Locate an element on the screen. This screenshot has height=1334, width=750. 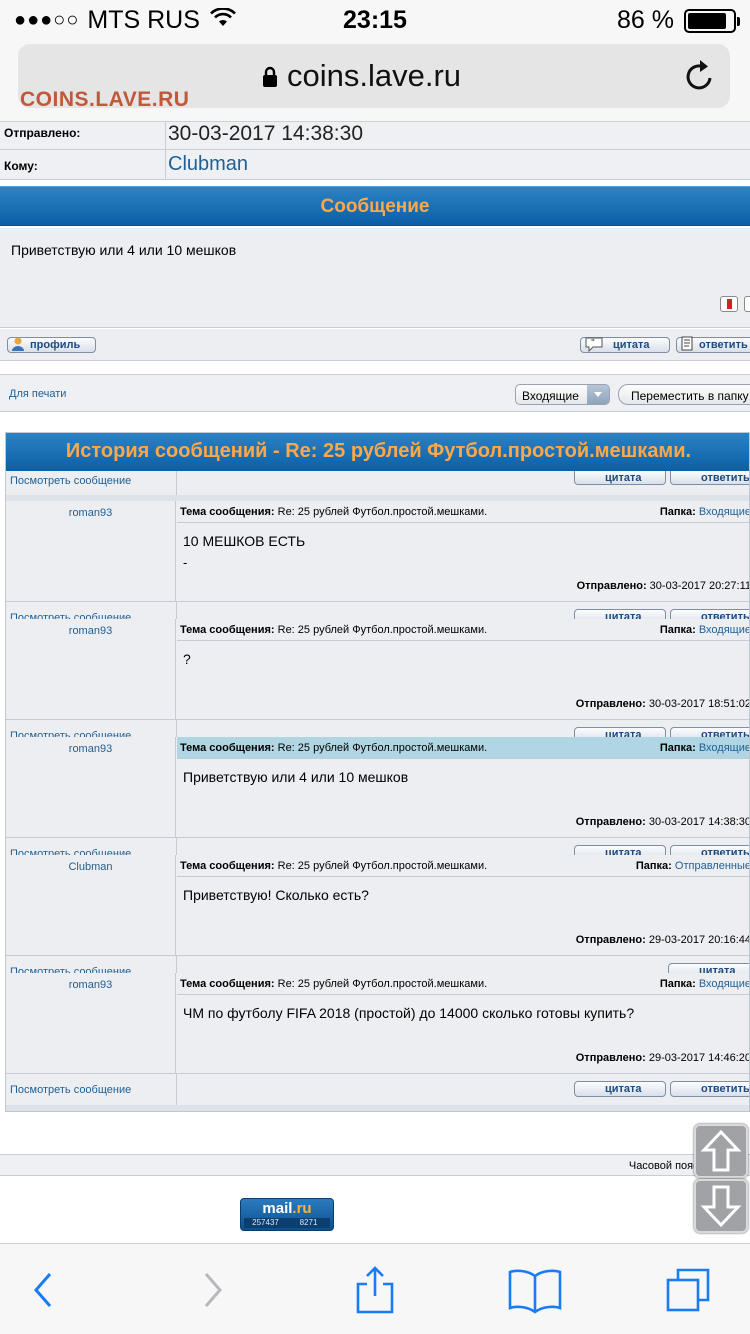
more-button is located at coordinates (747, 304).